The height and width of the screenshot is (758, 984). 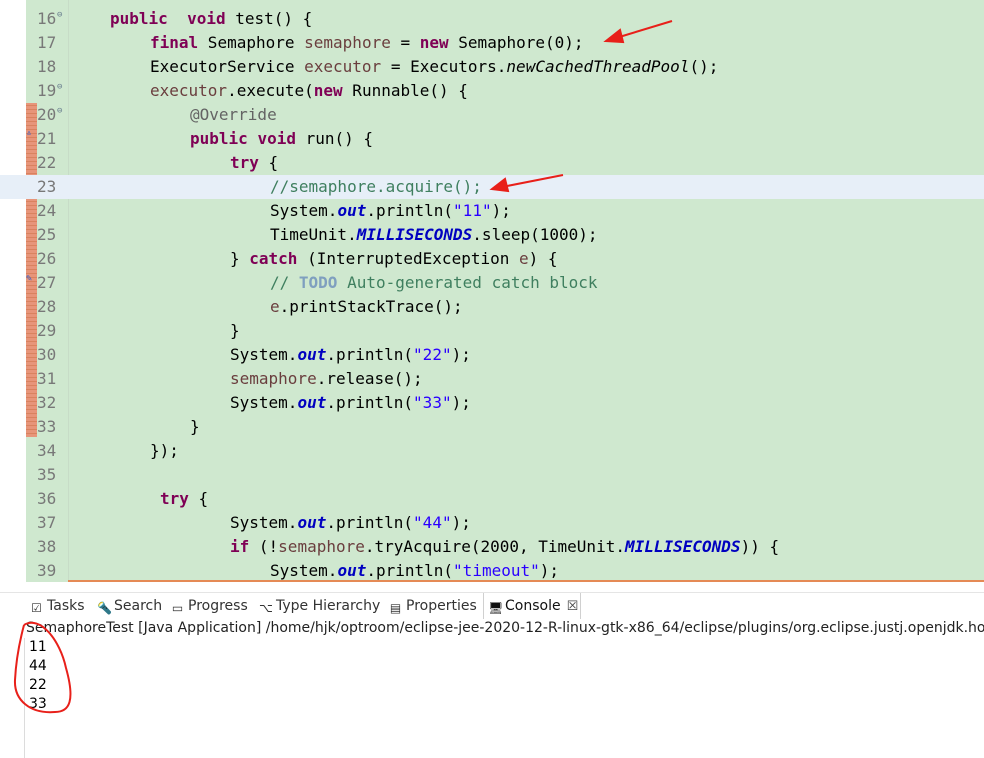 I want to click on line-number: 36, so click(x=47, y=498).